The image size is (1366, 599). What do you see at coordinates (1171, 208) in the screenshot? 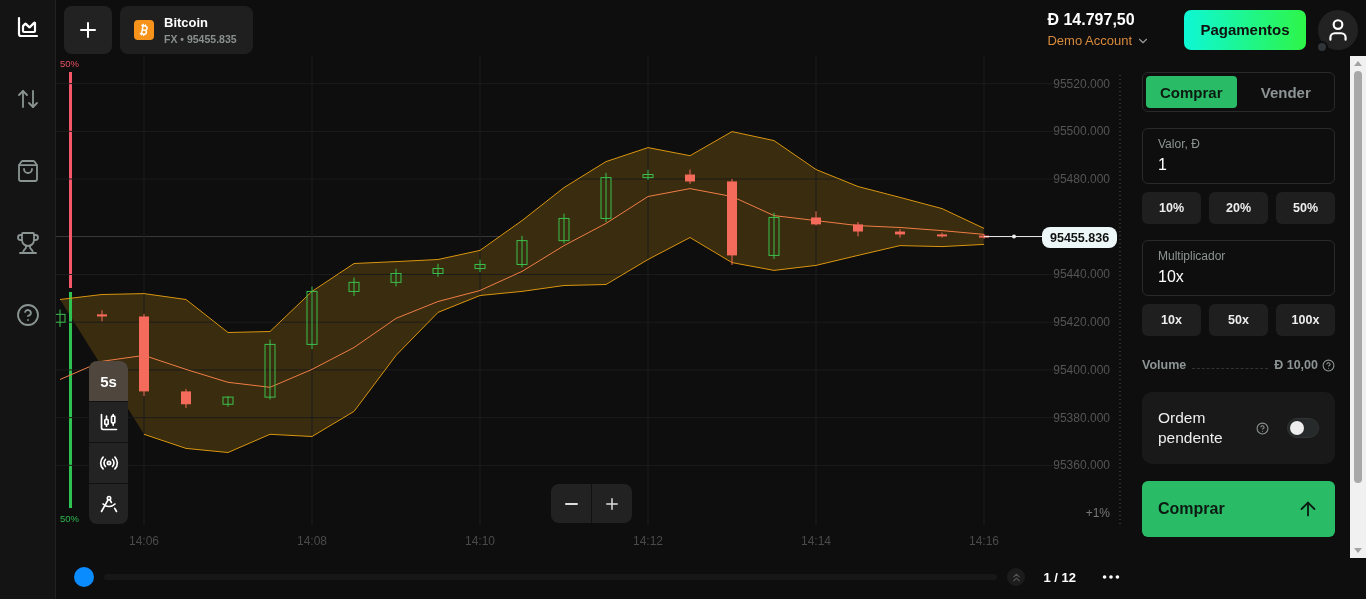
I see `amount-preset-button: 10%` at bounding box center [1171, 208].